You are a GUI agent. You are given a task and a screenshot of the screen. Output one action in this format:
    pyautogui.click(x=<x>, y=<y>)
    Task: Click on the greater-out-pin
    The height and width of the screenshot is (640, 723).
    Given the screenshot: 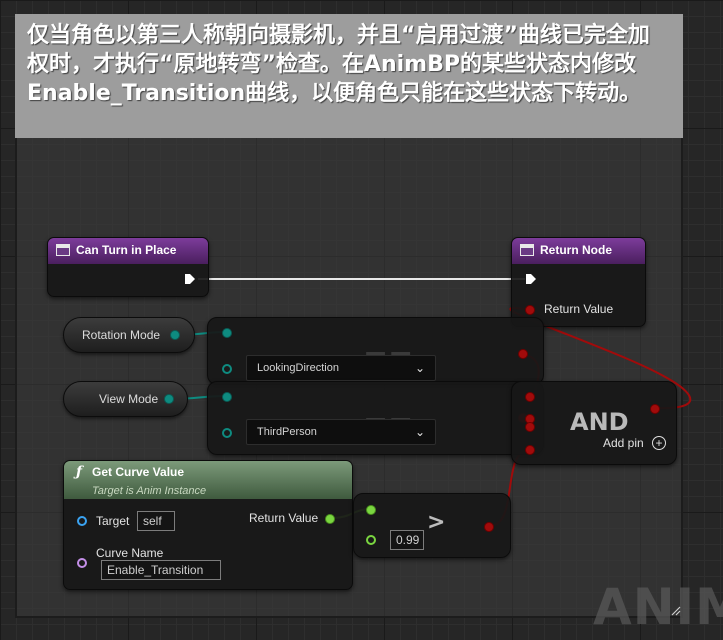 What is the action you would take?
    pyautogui.click(x=489, y=527)
    